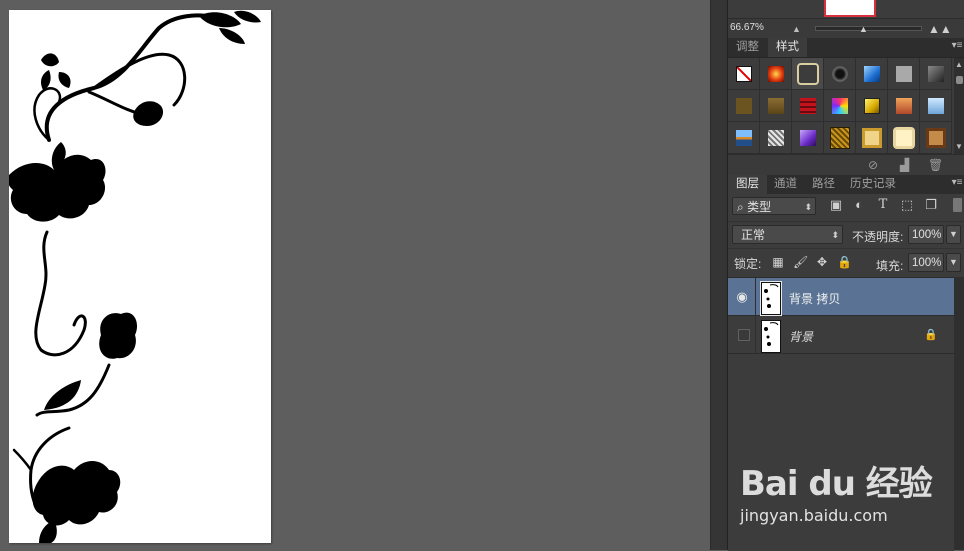 Image resolution: width=964 pixels, height=551 pixels. Describe the element at coordinates (778, 262) in the screenshot. I see `lock-transparent-icon: ▦` at that location.